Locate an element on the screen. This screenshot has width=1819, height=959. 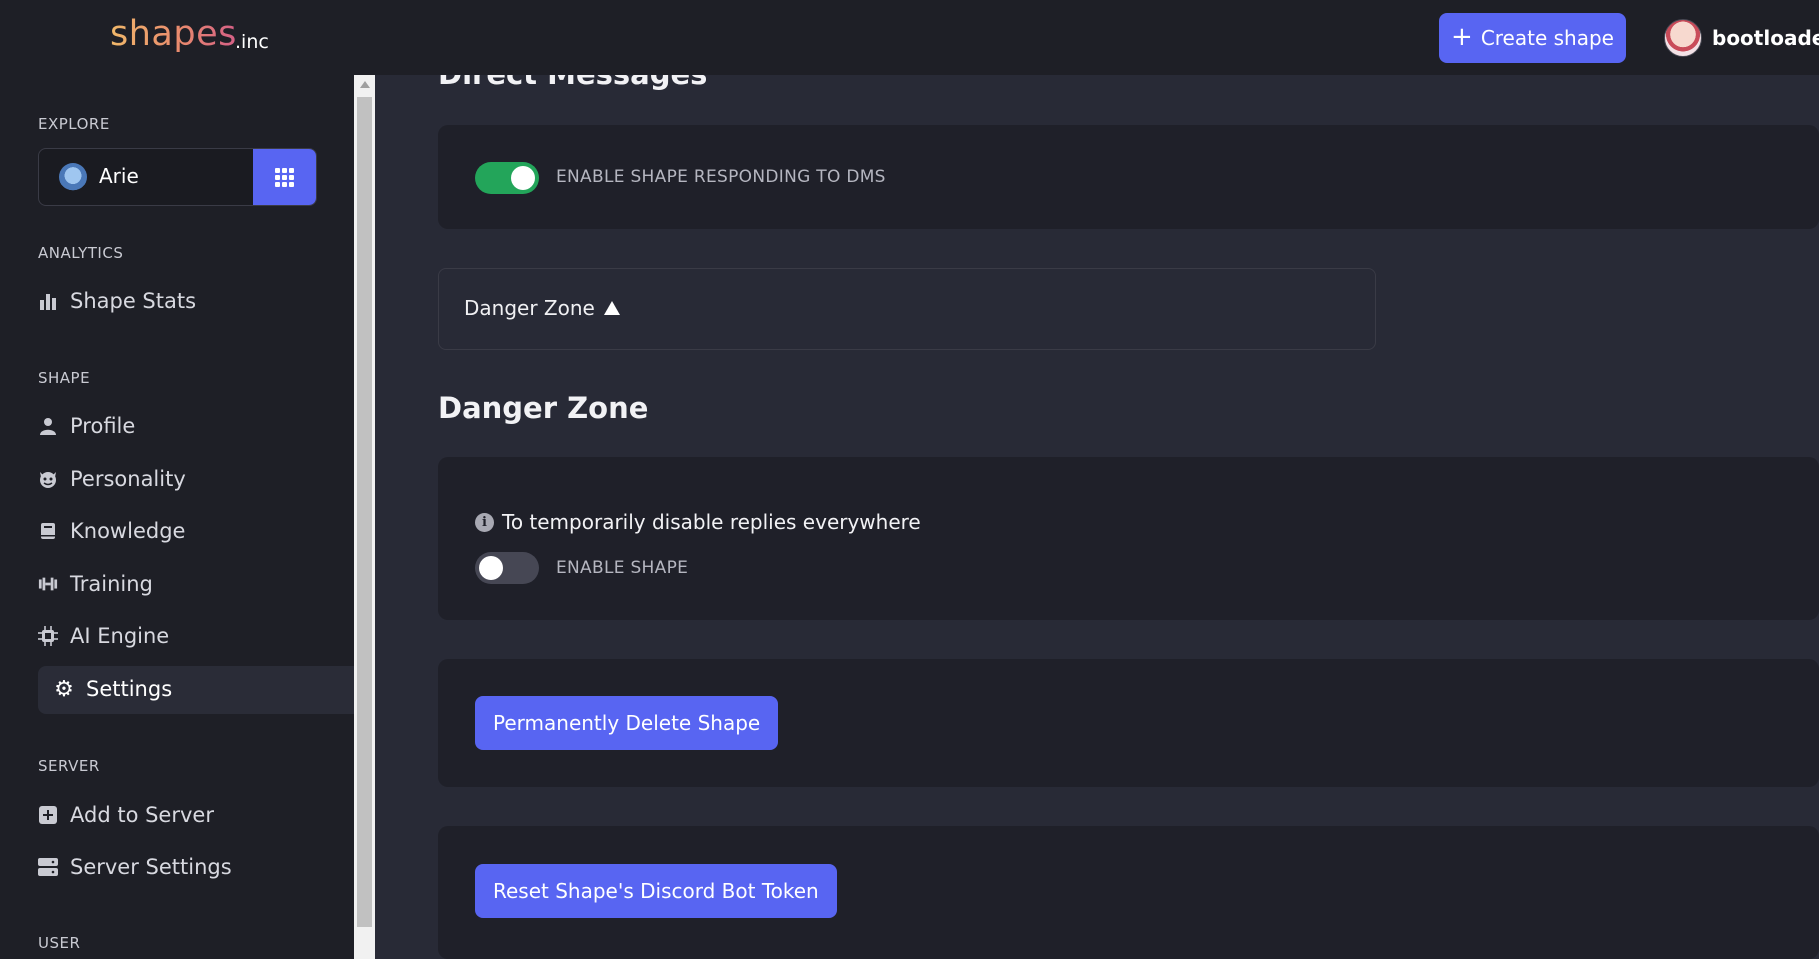
sidebar-scrollbar is located at coordinates (364, 517).